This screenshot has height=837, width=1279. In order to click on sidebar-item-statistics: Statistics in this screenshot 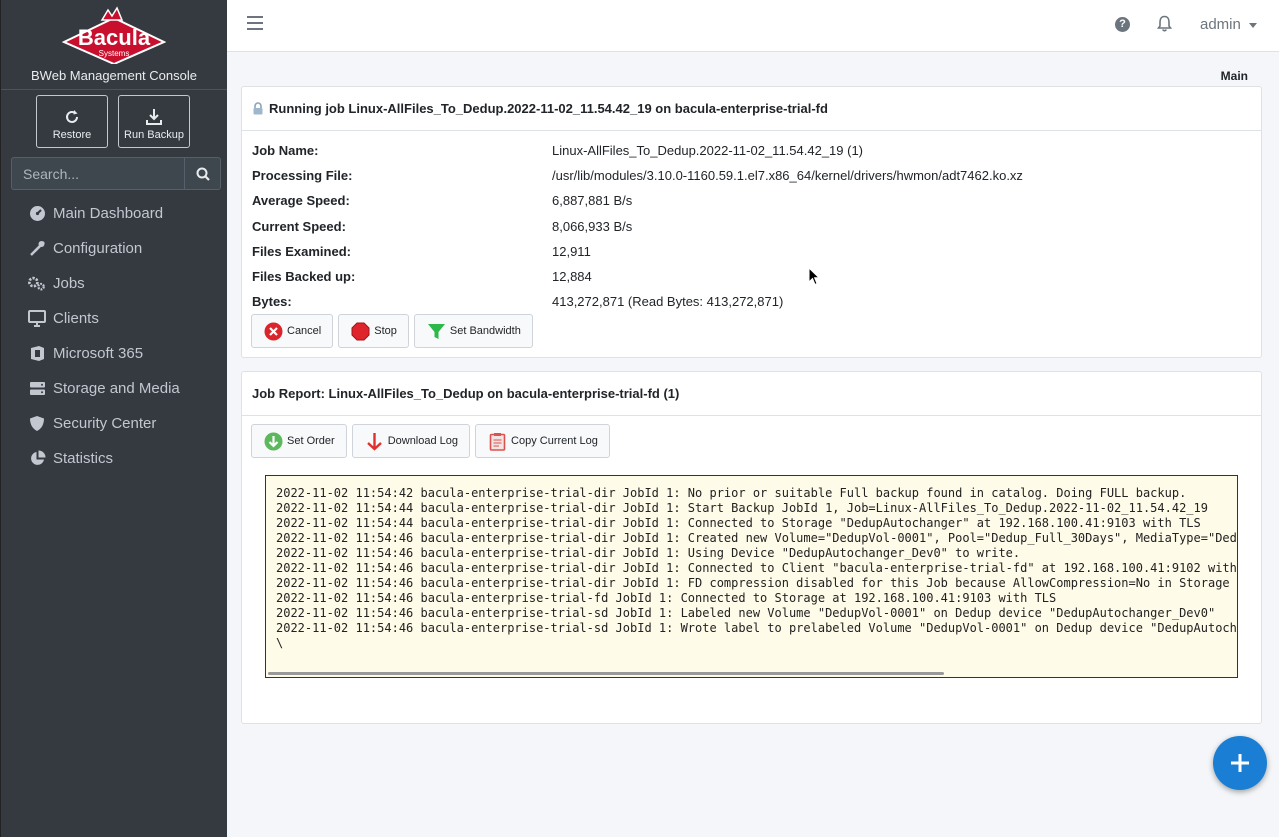, I will do `click(114, 458)`.